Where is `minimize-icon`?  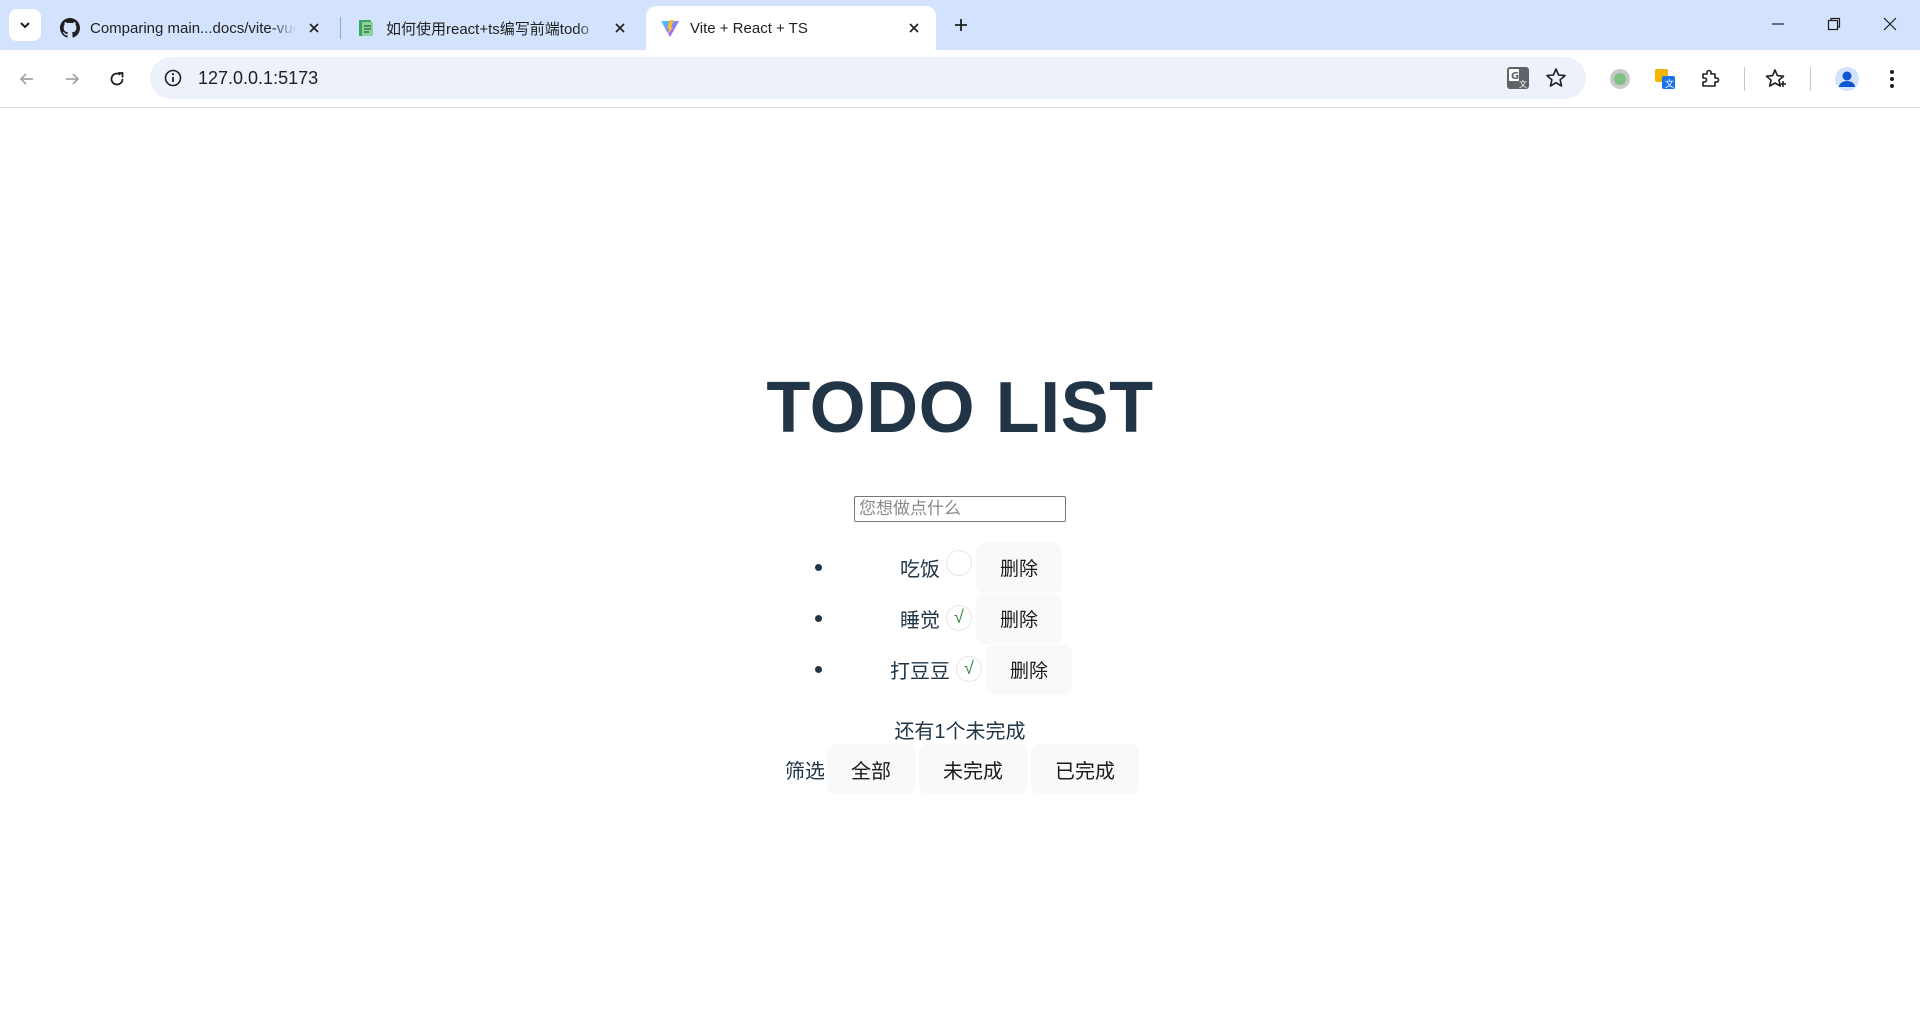 minimize-icon is located at coordinates (1778, 24).